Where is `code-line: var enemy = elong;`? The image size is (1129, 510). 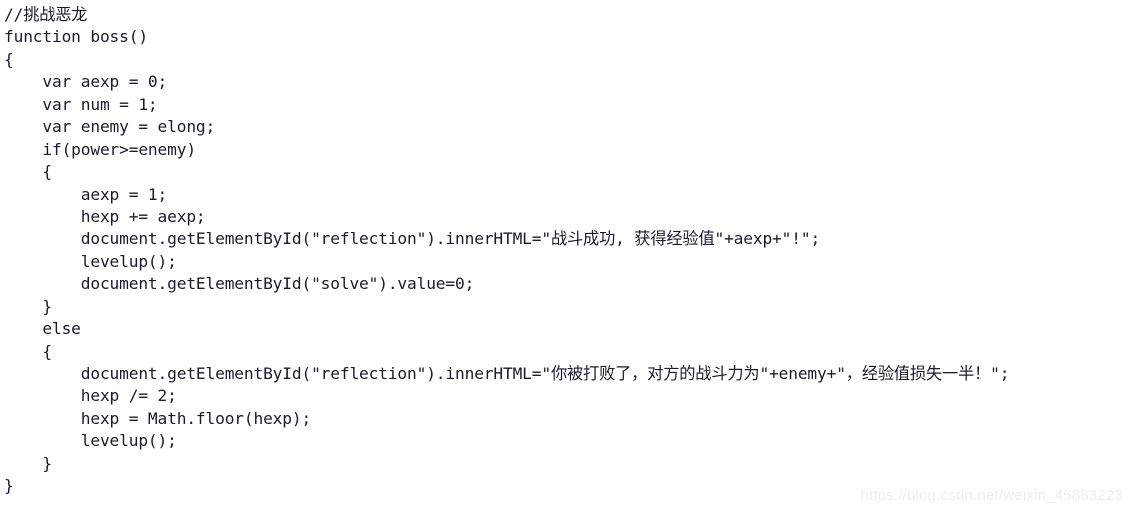 code-line: var enemy = elong; is located at coordinates (110, 127).